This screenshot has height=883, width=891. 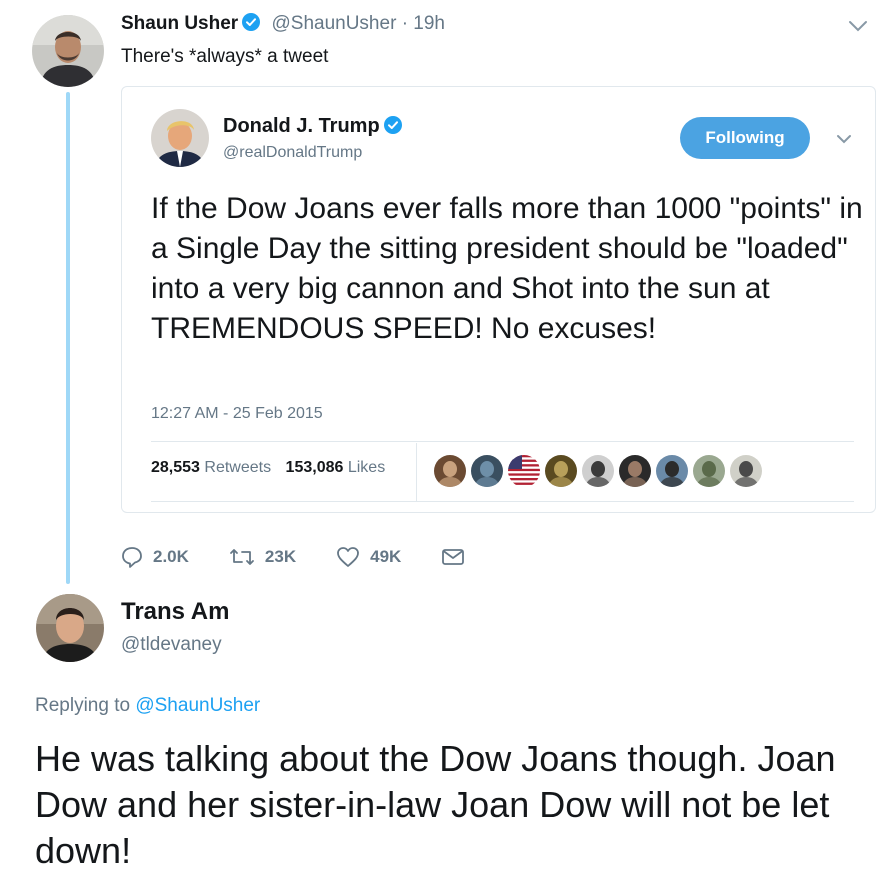 What do you see at coordinates (171, 556) in the screenshot?
I see `reply-count: 2.0K` at bounding box center [171, 556].